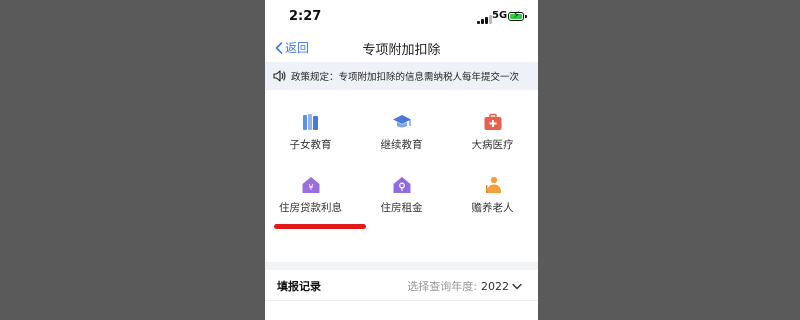 This screenshot has width=800, height=320. What do you see at coordinates (401, 208) in the screenshot?
I see `category-label: 住房租金` at bounding box center [401, 208].